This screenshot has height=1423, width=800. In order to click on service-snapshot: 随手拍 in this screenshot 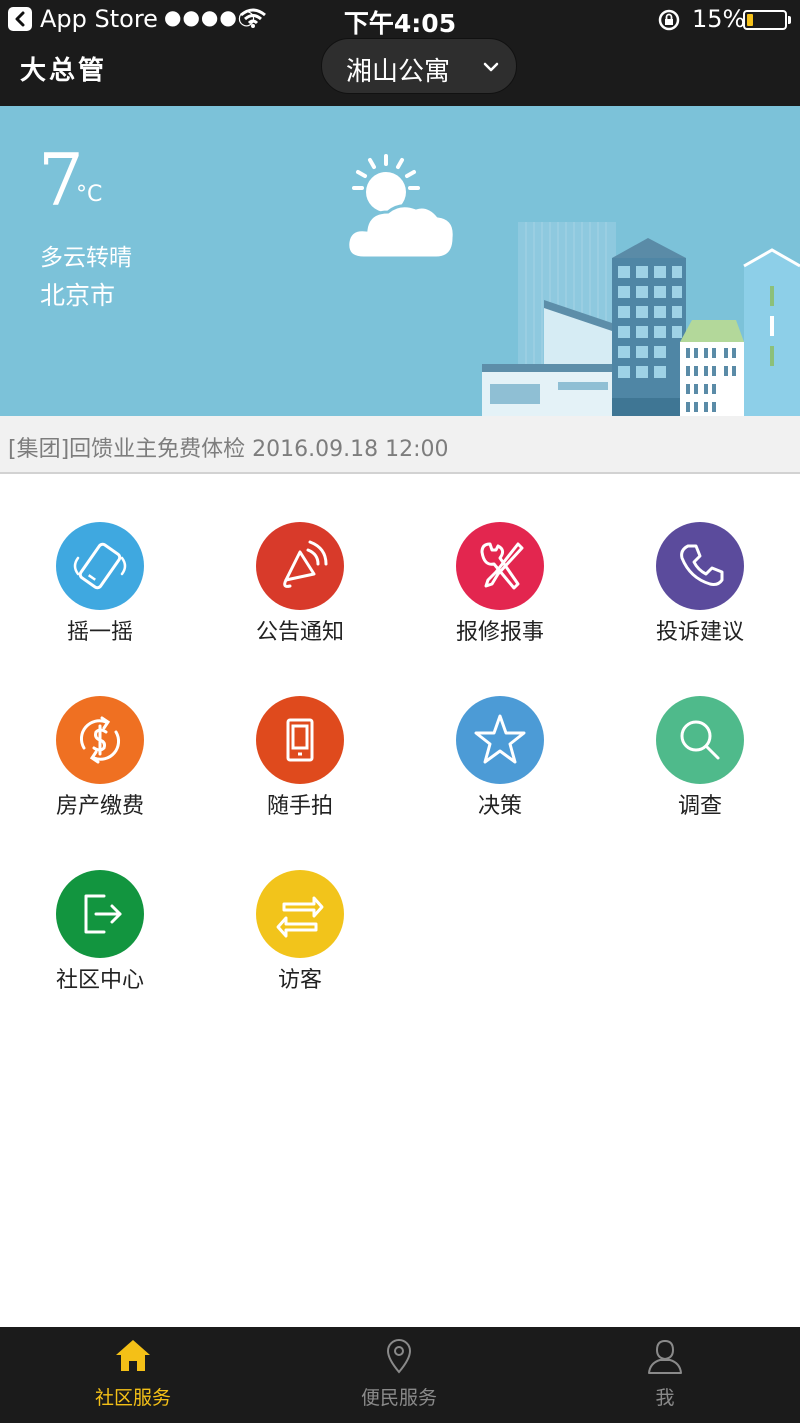, I will do `click(300, 735)`.